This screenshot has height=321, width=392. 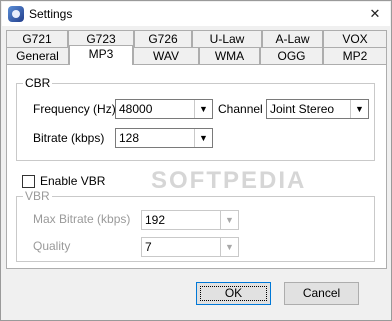 What do you see at coordinates (190, 220) in the screenshot?
I see `max-bitrate-select: 192 ▼` at bounding box center [190, 220].